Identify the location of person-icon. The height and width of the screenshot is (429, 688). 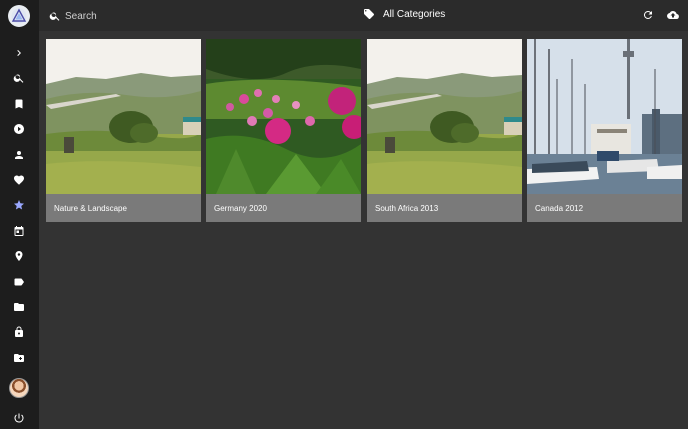
(19, 155).